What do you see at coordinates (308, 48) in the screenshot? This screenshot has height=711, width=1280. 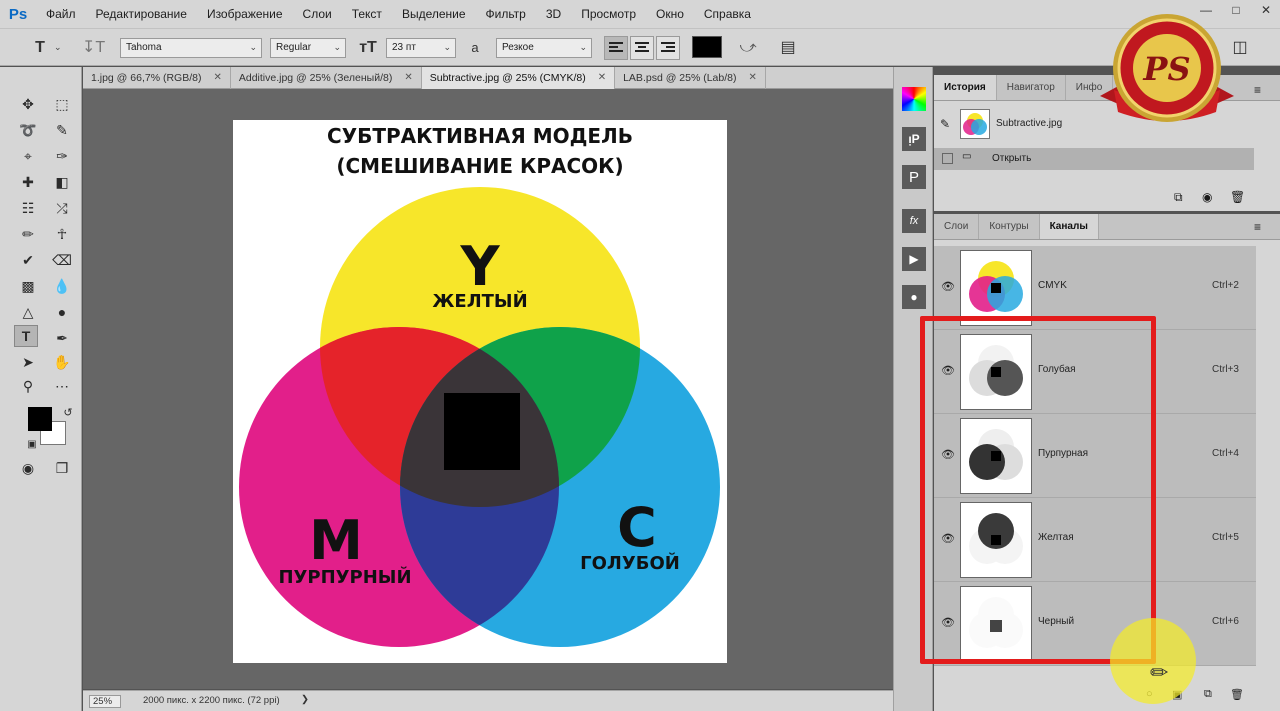 I see `font-style-select: Regular ⌄` at bounding box center [308, 48].